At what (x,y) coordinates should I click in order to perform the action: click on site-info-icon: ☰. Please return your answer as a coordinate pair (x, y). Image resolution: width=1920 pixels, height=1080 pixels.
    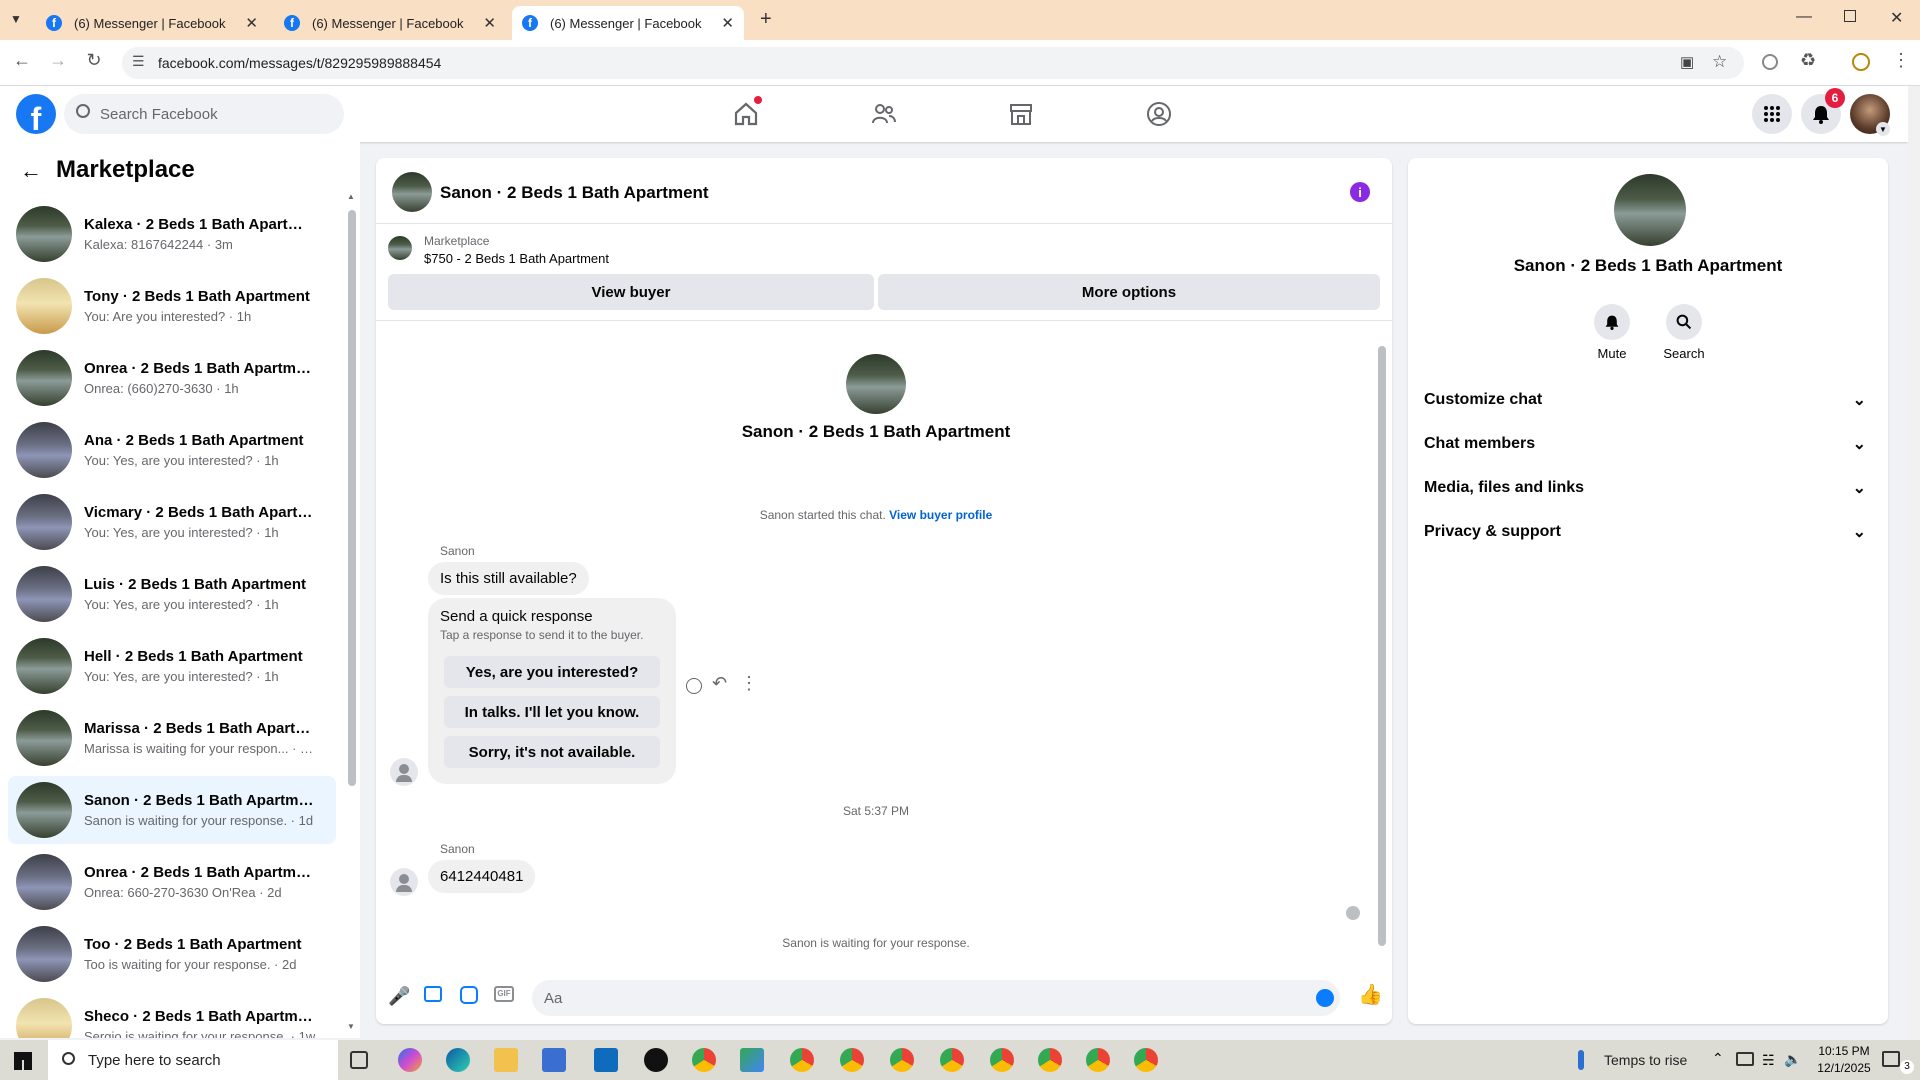
    Looking at the image, I should click on (138, 61).